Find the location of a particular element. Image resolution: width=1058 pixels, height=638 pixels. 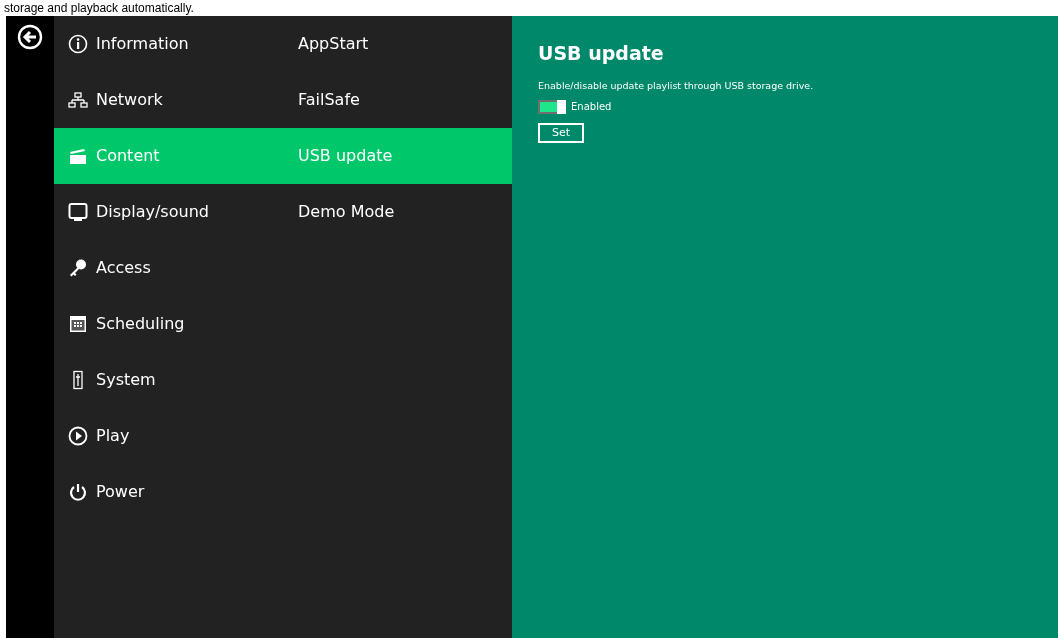

back-icon is located at coordinates (30, 37).